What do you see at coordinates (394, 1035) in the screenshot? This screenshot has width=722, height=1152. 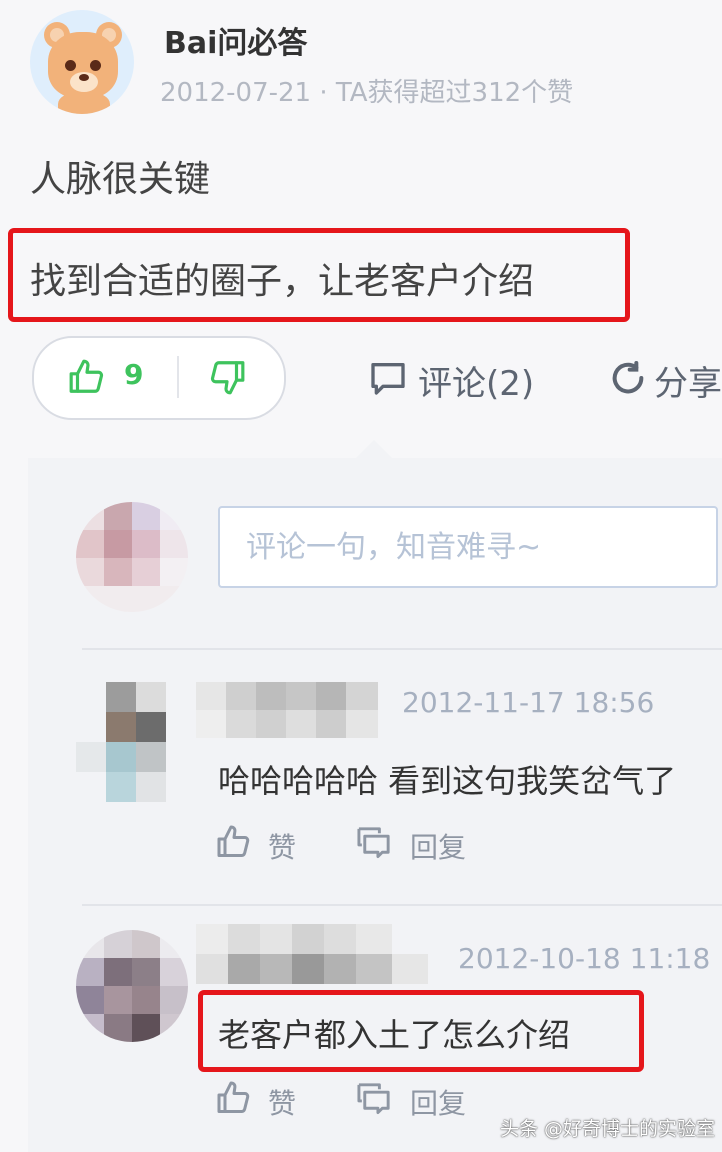 I see `comment-text: 老客户都入土了怎么介绍` at bounding box center [394, 1035].